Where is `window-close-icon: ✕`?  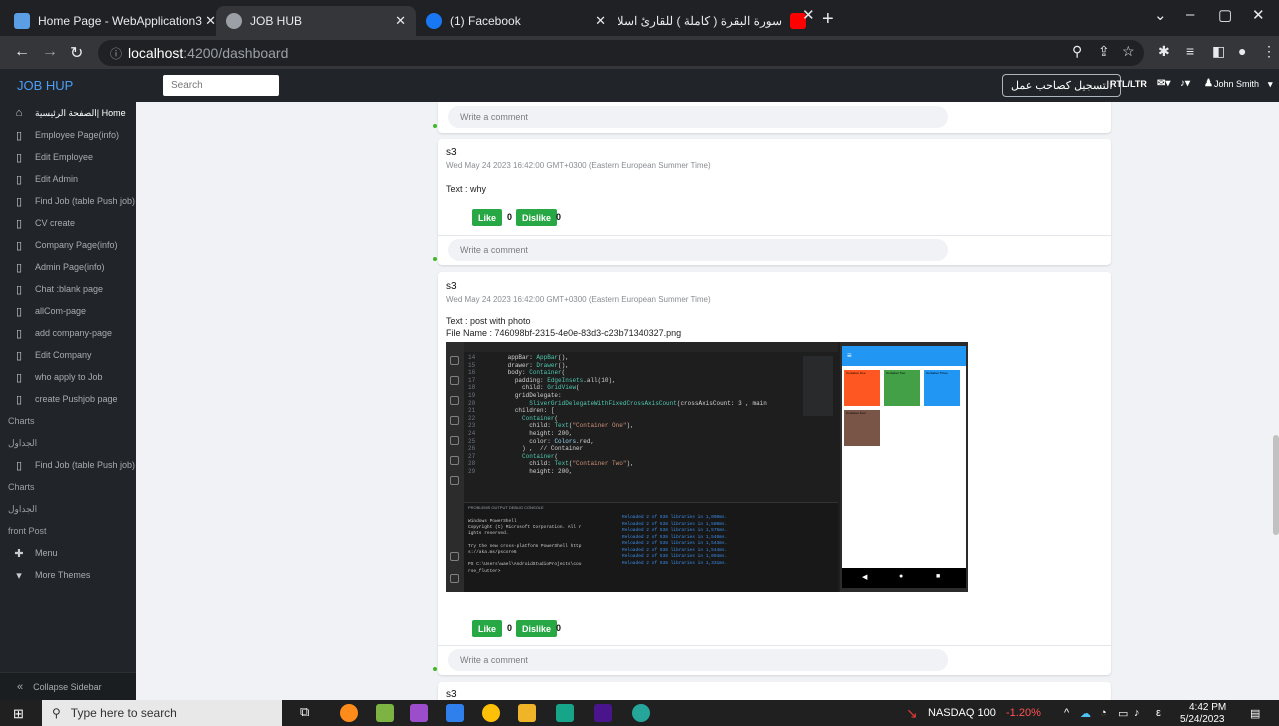
window-close-icon: ✕ is located at coordinates (1258, 15).